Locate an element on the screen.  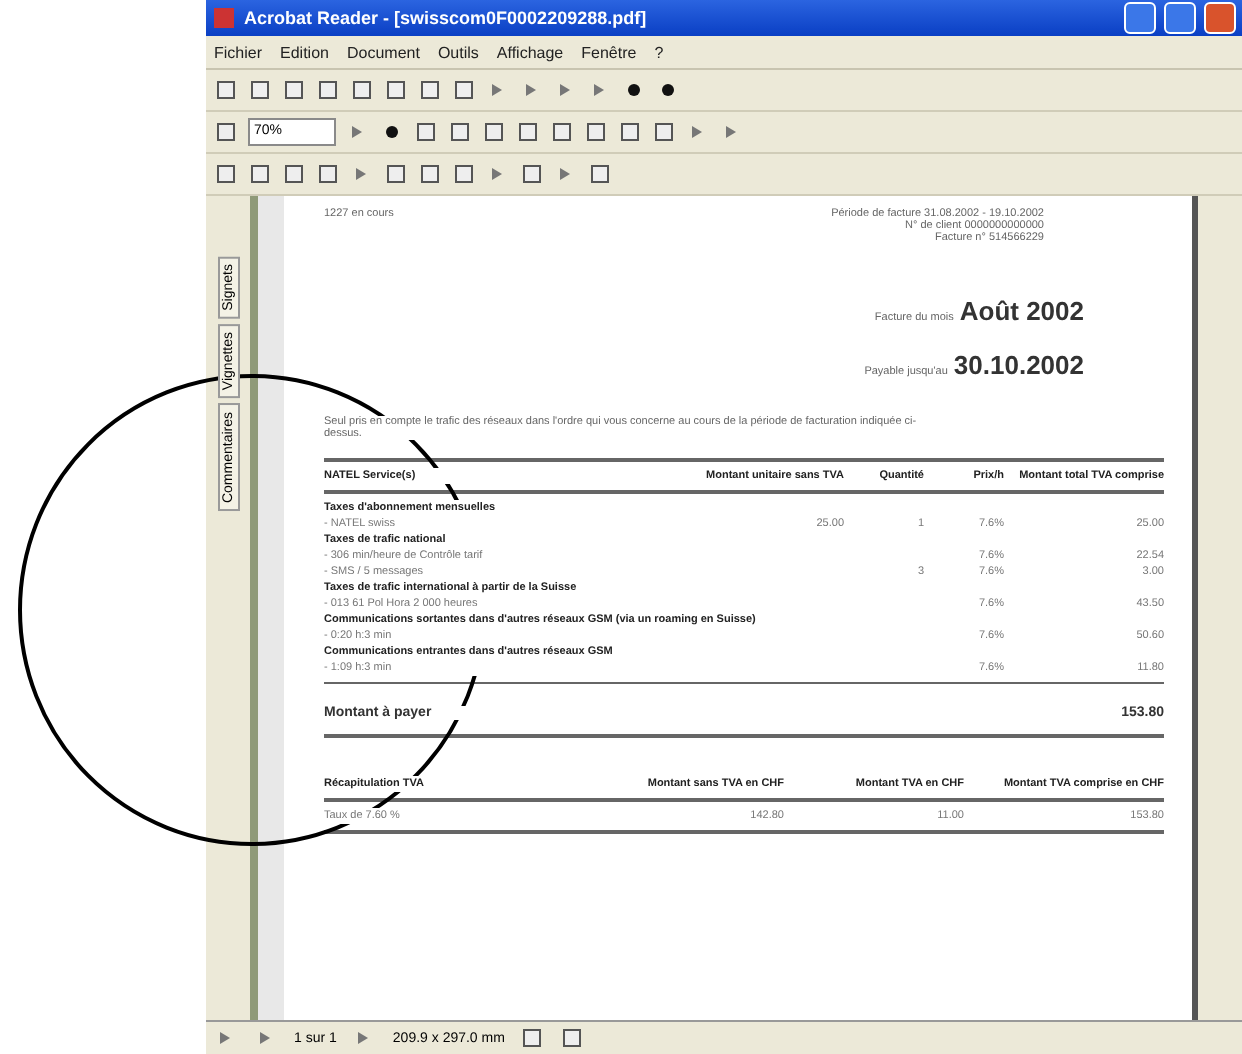
app-icon is located at coordinates (224, 18).